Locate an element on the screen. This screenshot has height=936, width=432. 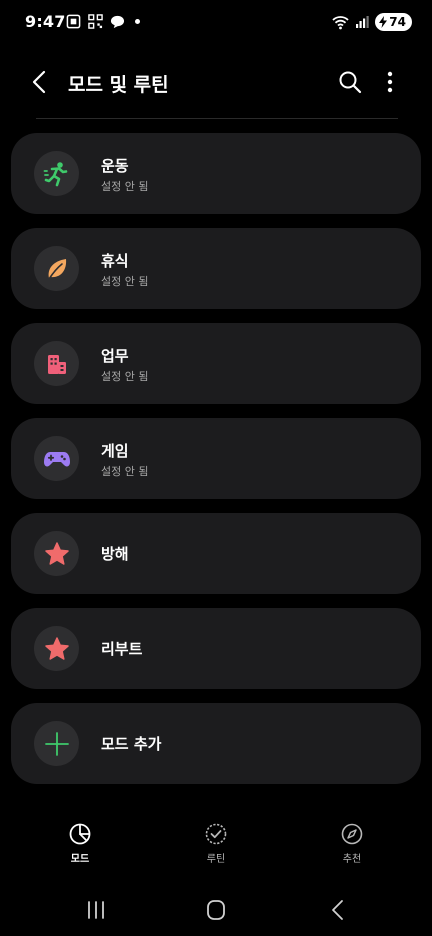
tab-routines: 루틴 is located at coordinates (216, 843).